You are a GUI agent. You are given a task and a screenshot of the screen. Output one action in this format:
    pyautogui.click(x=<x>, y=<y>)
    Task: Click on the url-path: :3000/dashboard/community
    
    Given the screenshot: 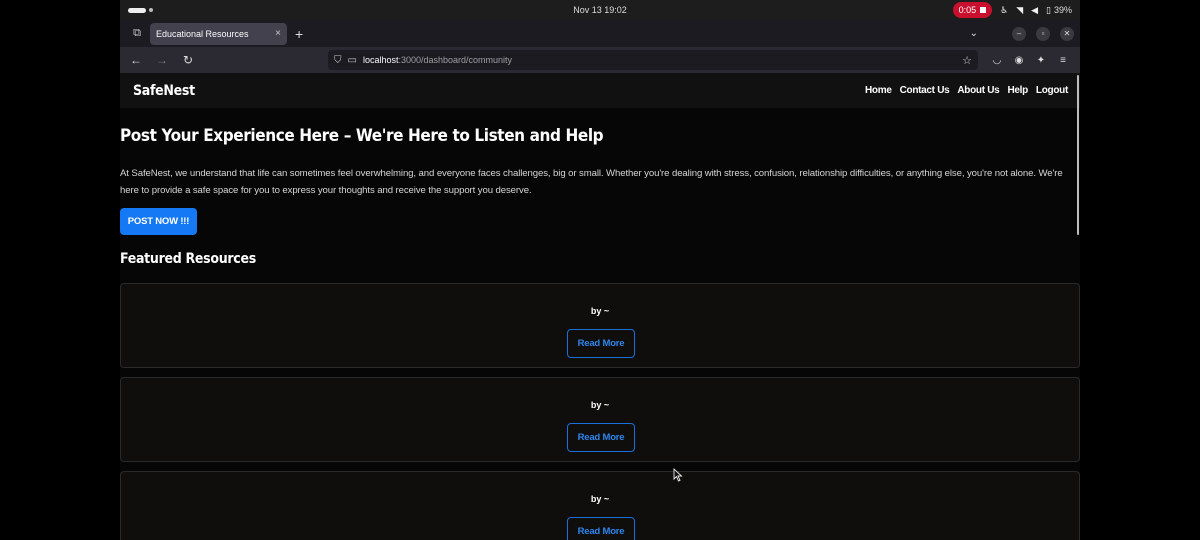 What is the action you would take?
    pyautogui.click(x=455, y=60)
    